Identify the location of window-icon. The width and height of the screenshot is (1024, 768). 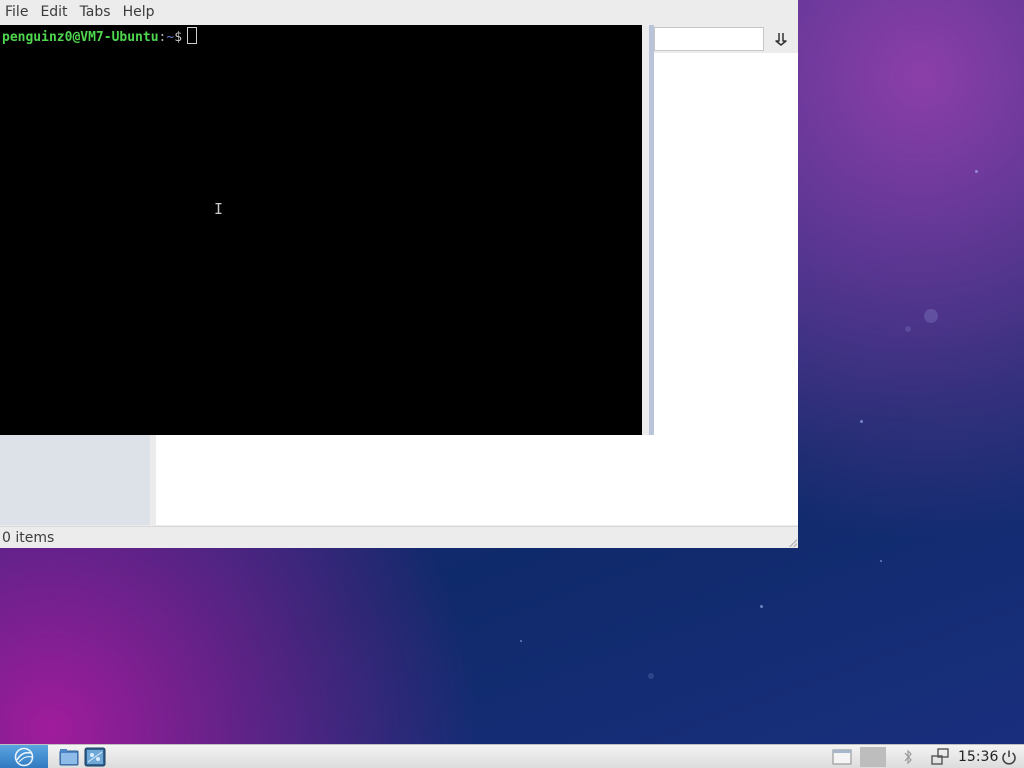
(842, 757).